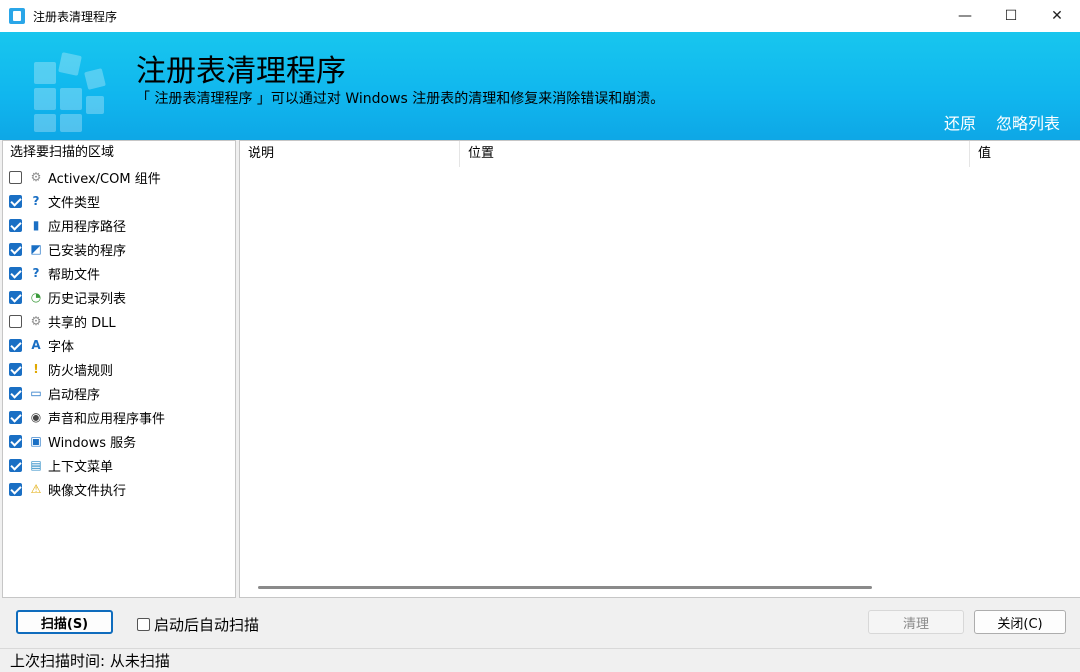  Describe the element at coordinates (82, 323) in the screenshot. I see `scan-area-label: 共享的 DLL` at that location.